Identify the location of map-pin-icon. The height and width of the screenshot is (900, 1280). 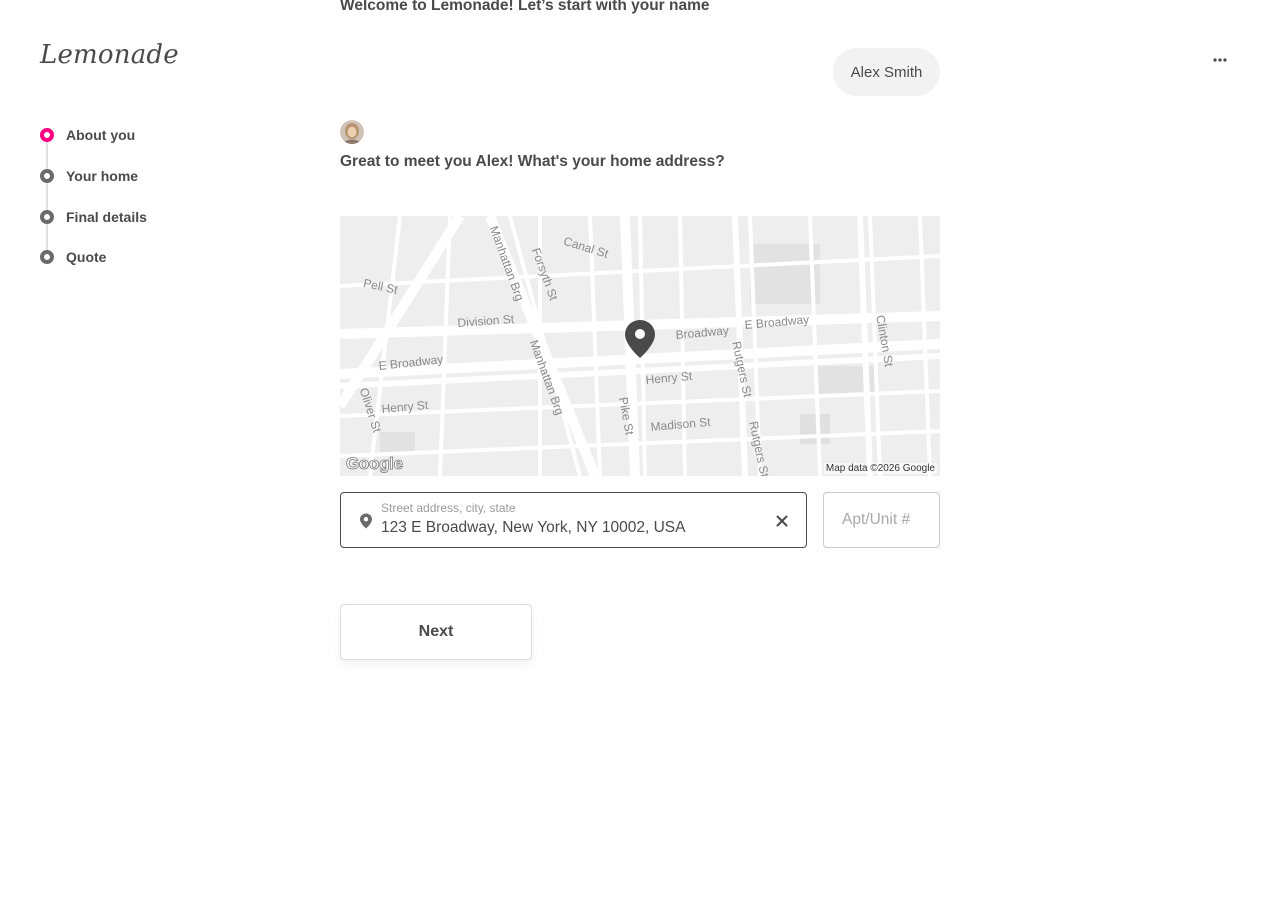
(640, 339).